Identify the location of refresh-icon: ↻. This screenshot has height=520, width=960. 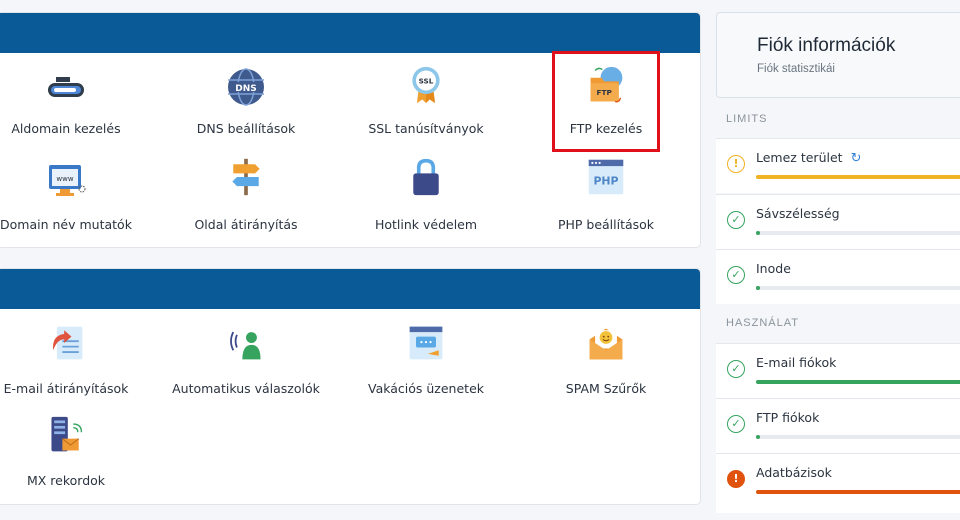
(856, 158).